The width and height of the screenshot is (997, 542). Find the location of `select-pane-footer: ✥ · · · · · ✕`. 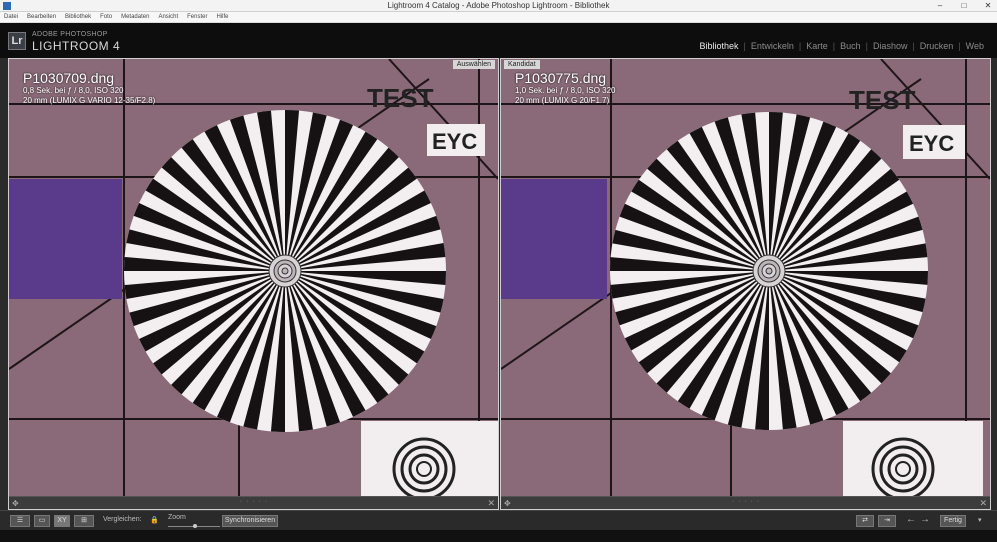

select-pane-footer: ✥ · · · · · ✕ is located at coordinates (253, 502).